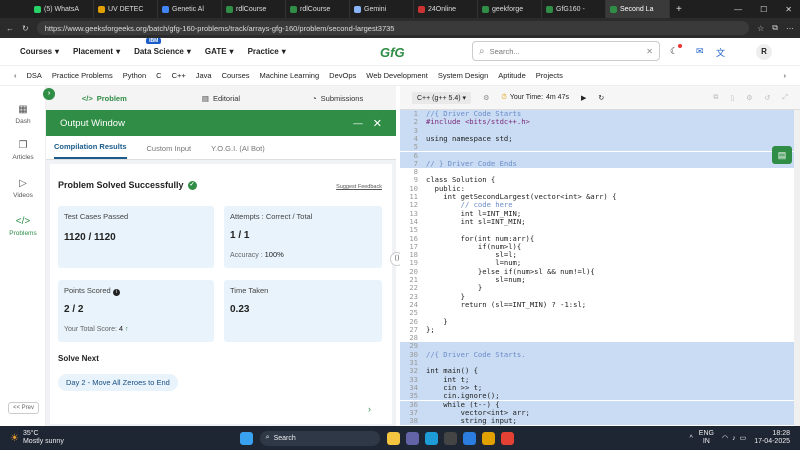 This screenshot has width=800, height=450. I want to click on subnav-link: Web Development, so click(397, 75).